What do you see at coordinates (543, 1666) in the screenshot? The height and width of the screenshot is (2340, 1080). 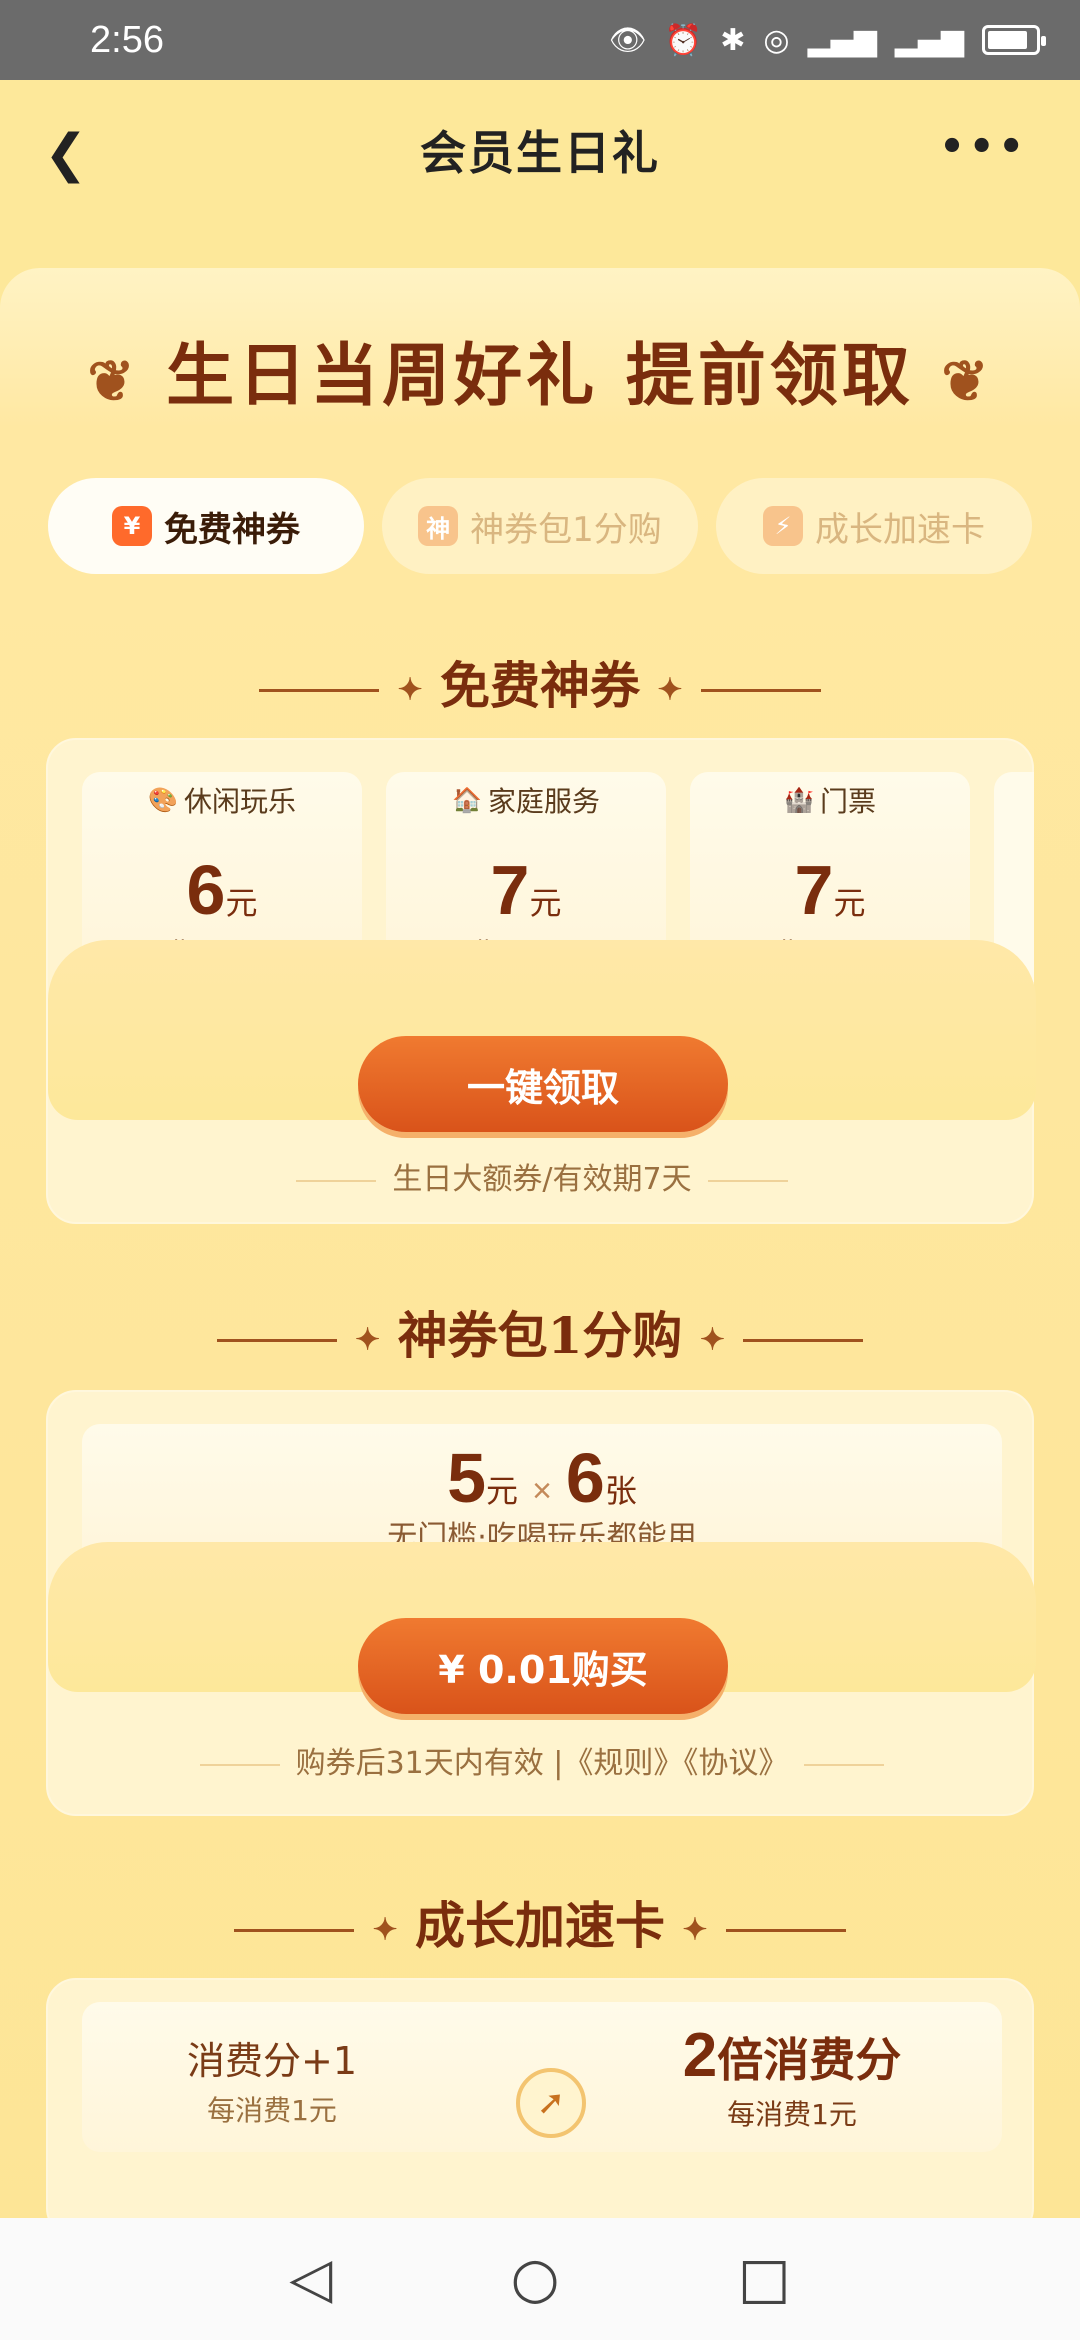 I see `buy-button: ¥ 0.01购买` at bounding box center [543, 1666].